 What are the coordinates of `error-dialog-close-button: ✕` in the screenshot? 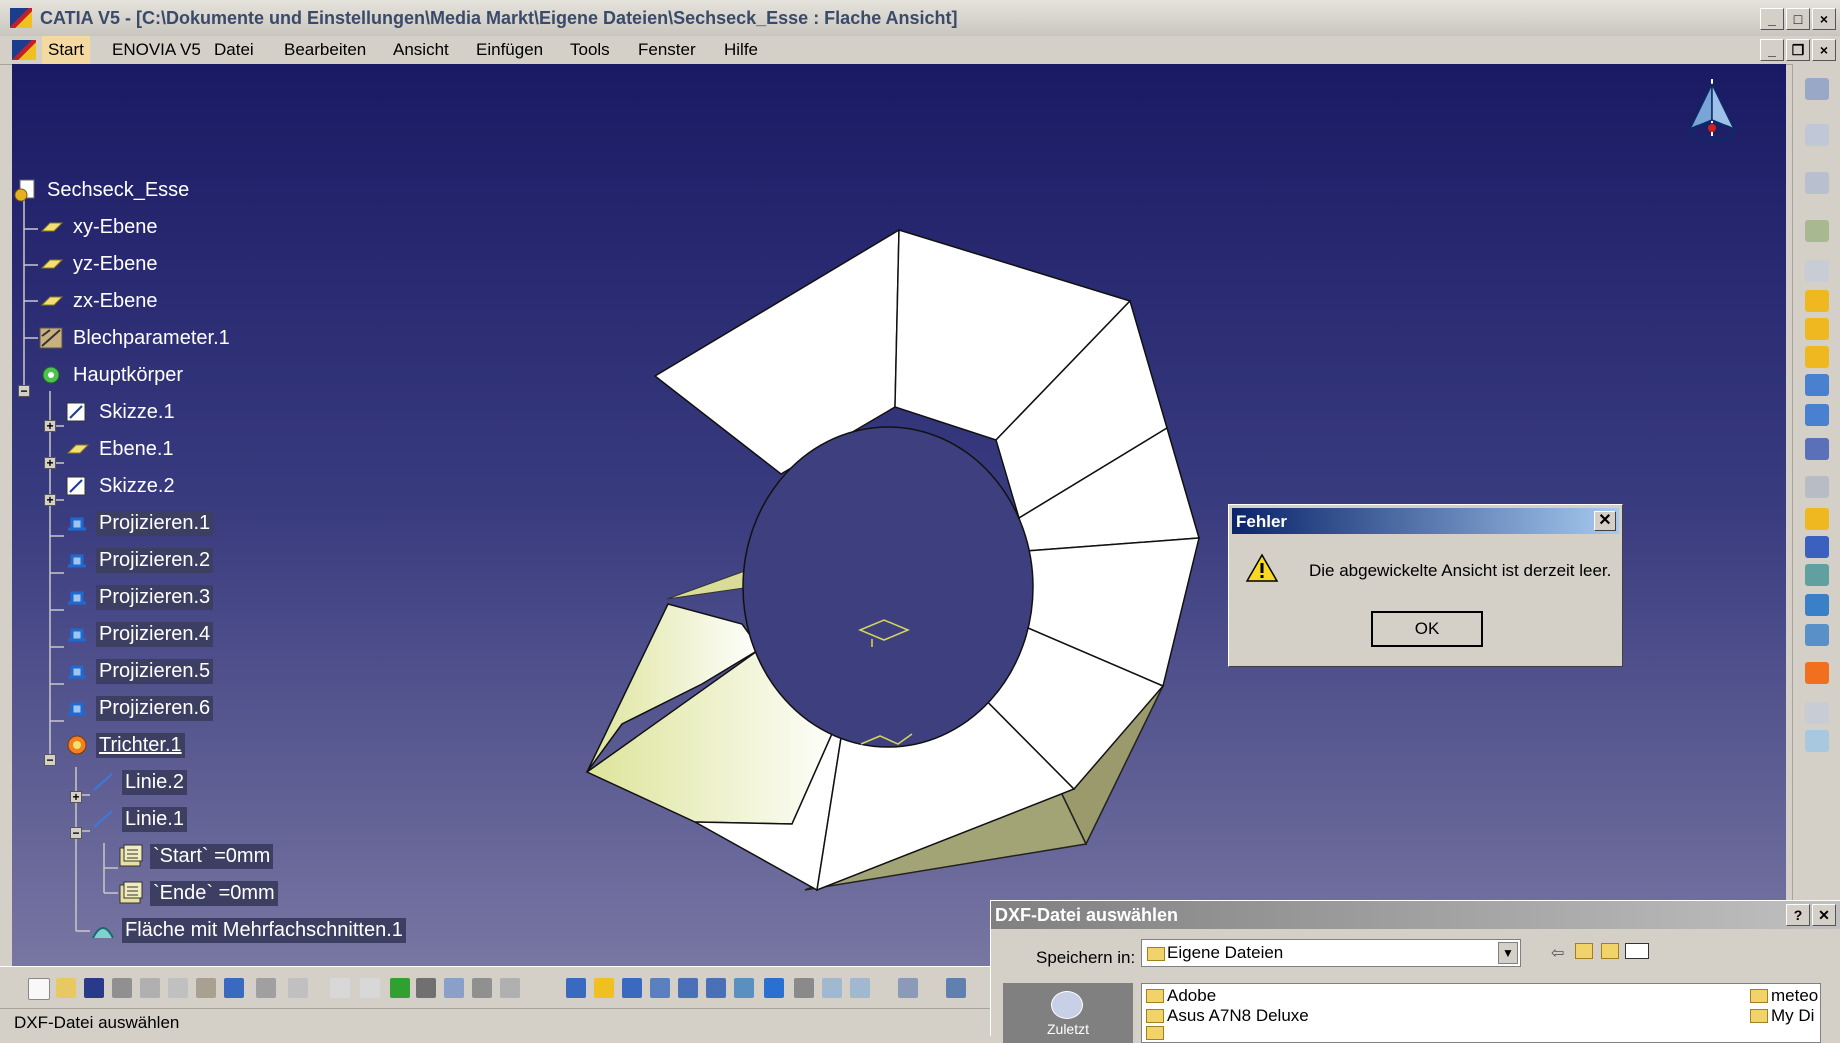 It's located at (1605, 521).